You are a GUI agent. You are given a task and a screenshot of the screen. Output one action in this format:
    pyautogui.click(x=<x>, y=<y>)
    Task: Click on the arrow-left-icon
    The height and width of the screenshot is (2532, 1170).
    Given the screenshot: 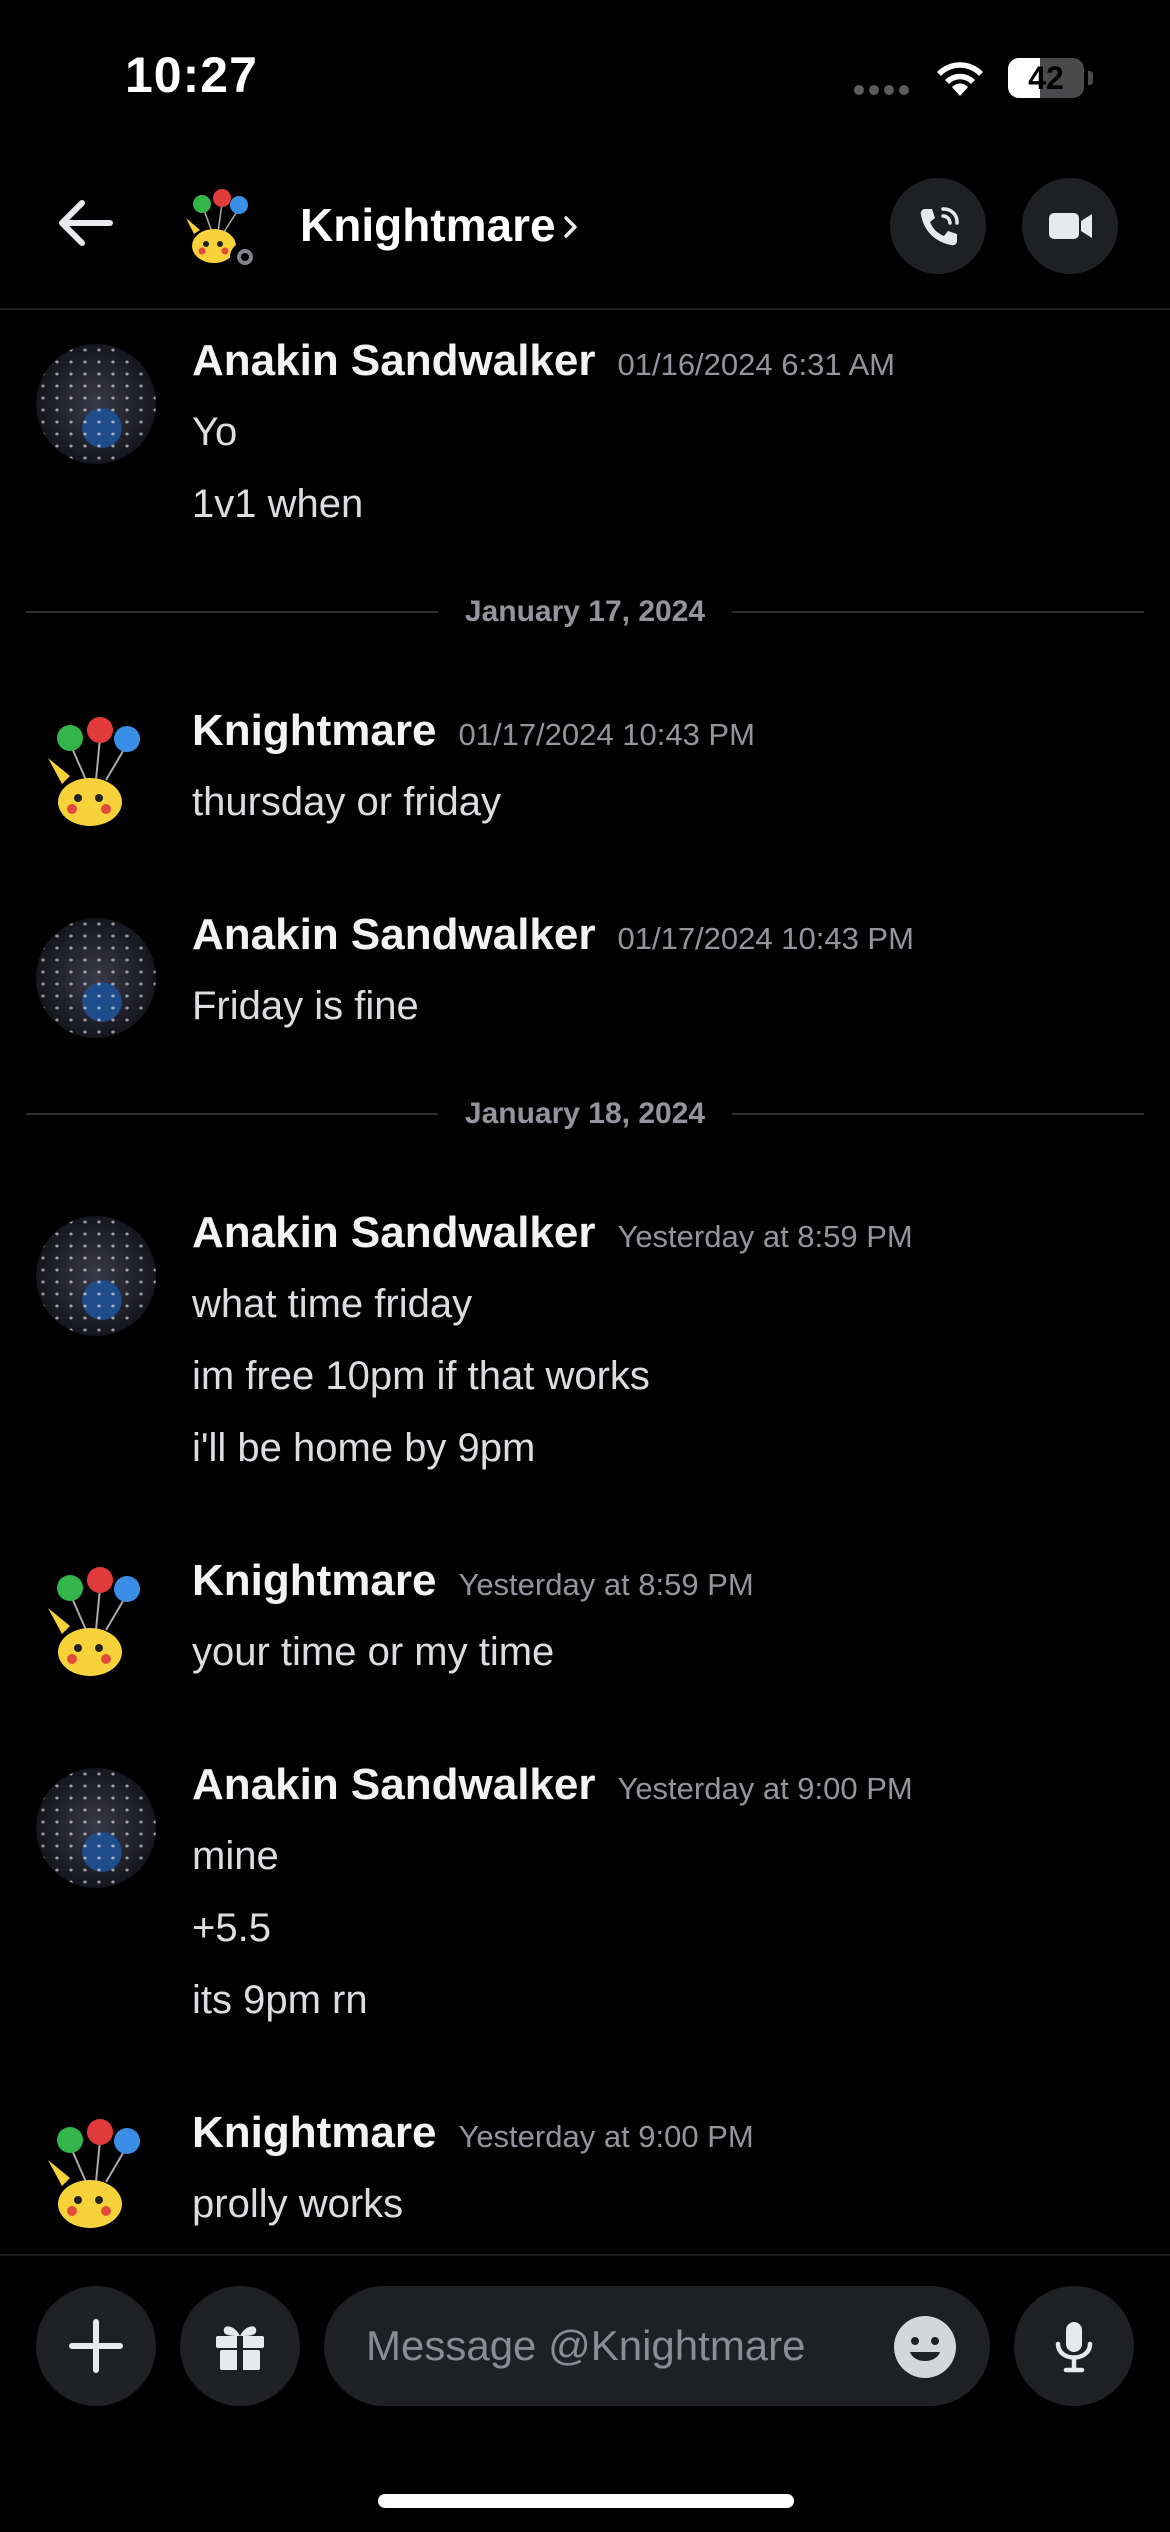 What is the action you would take?
    pyautogui.click(x=85, y=223)
    